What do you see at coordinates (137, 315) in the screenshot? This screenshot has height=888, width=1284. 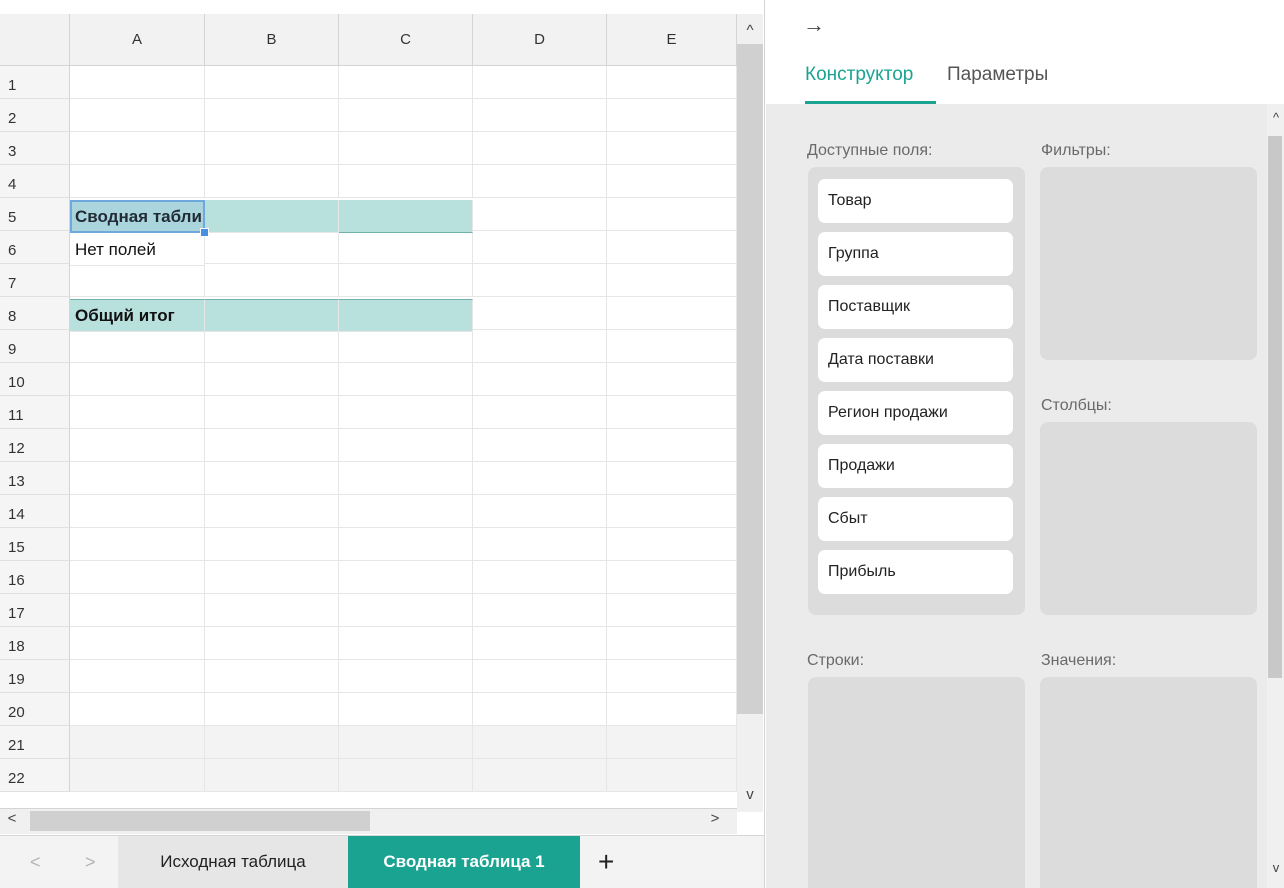 I see `cell-a8: Общий итог` at bounding box center [137, 315].